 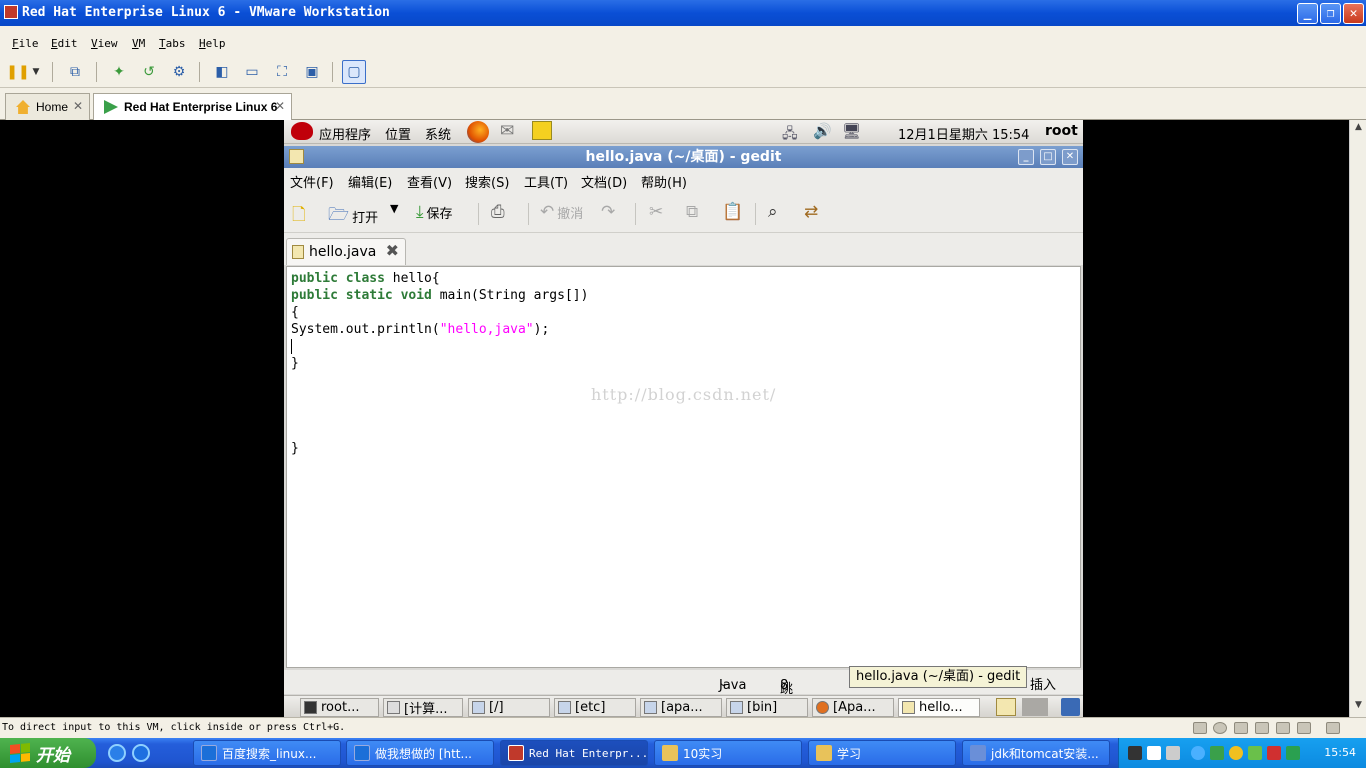 I want to click on gedit-menu-file: 文件(F), so click(x=312, y=181).